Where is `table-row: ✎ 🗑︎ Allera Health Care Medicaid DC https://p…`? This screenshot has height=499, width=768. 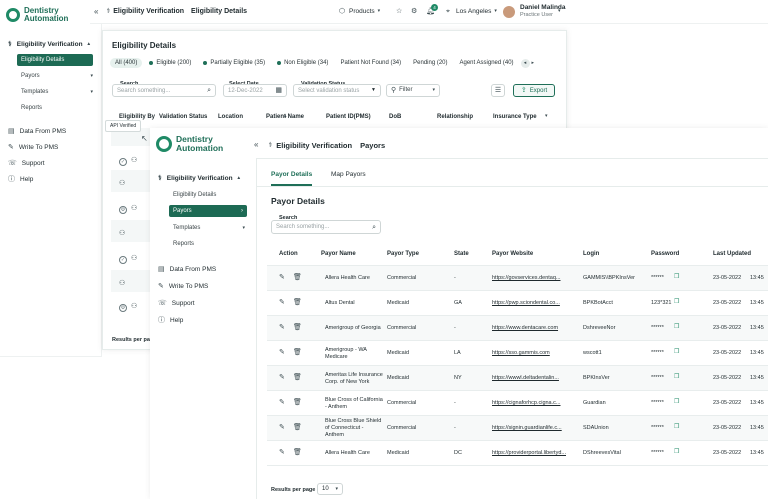 table-row: ✎ 🗑︎ Allera Health Care Medicaid DC https://p… is located at coordinates (517, 453).